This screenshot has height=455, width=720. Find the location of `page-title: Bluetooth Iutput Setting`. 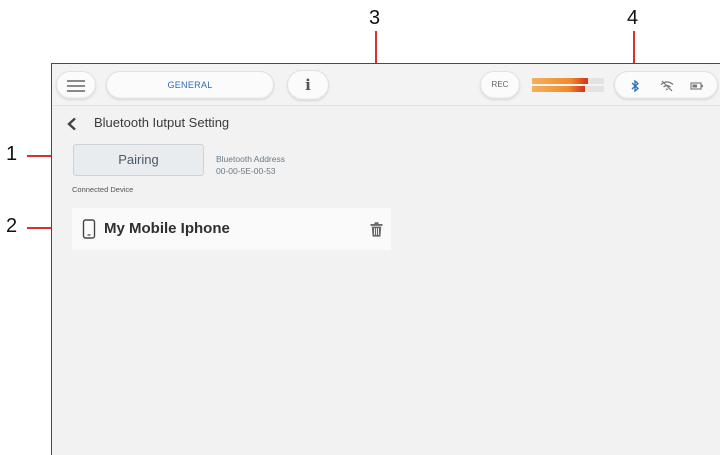

page-title: Bluetooth Iutput Setting is located at coordinates (162, 122).